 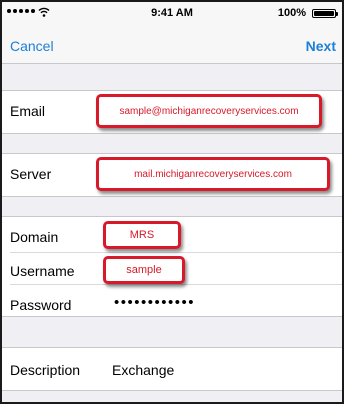 What do you see at coordinates (32, 46) in the screenshot?
I see `cancel-button: Cancel` at bounding box center [32, 46].